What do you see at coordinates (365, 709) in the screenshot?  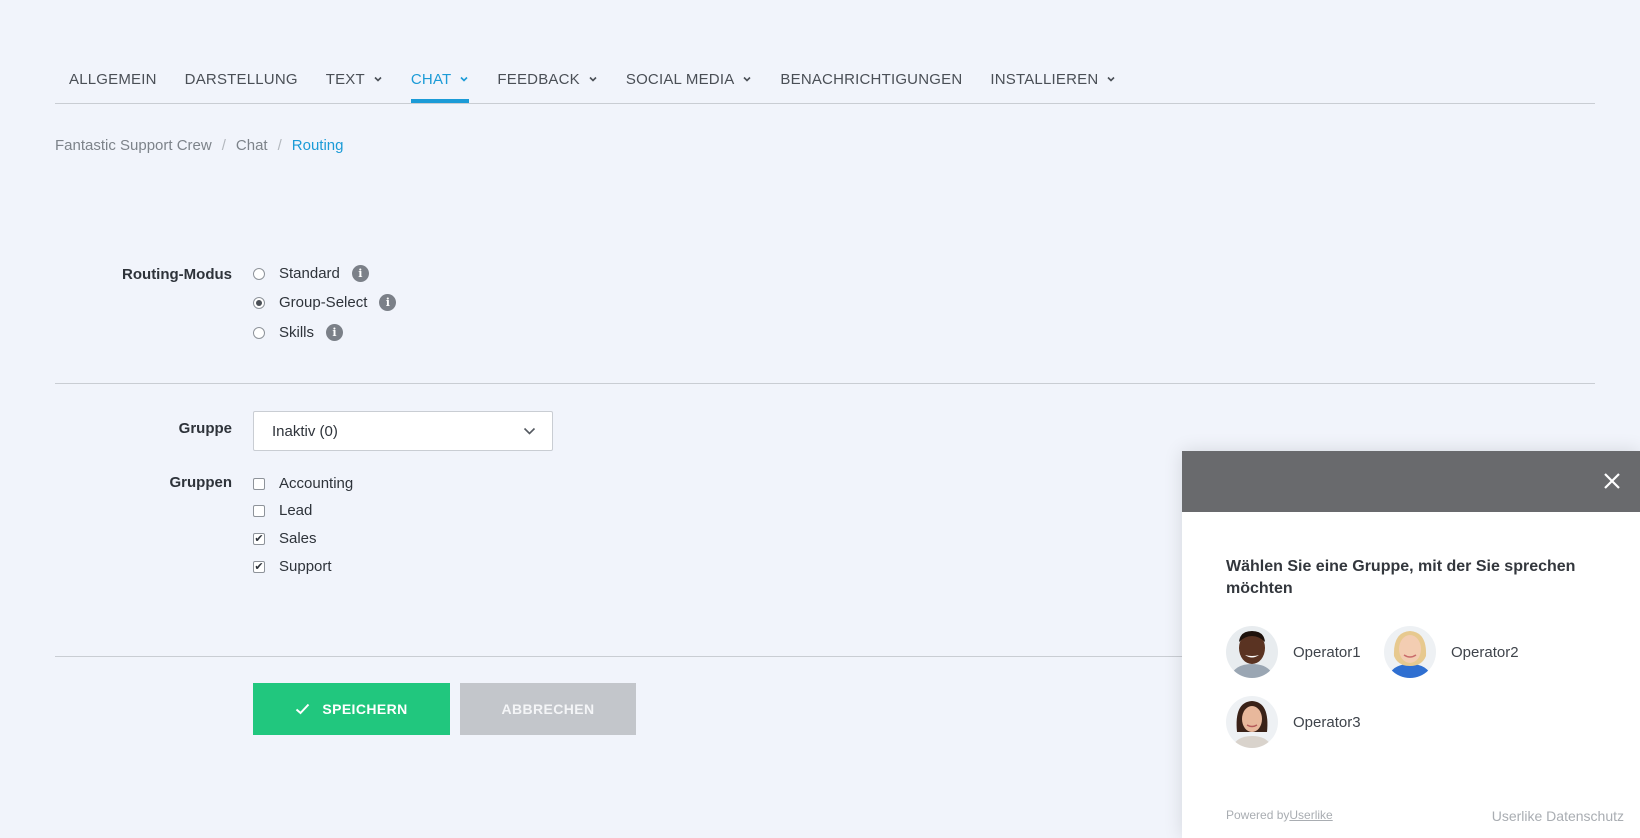 I see `save-button-label: SPEICHERN` at bounding box center [365, 709].